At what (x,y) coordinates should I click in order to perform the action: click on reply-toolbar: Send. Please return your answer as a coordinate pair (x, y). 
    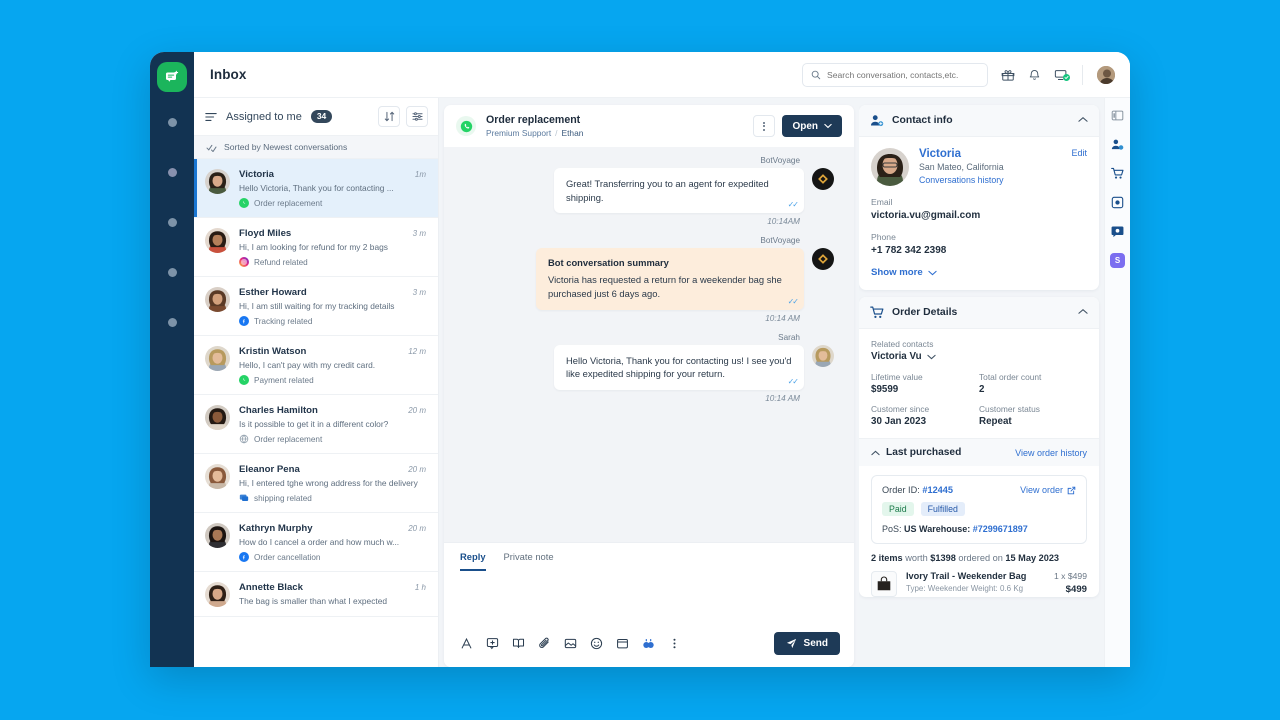
    Looking at the image, I should click on (649, 646).